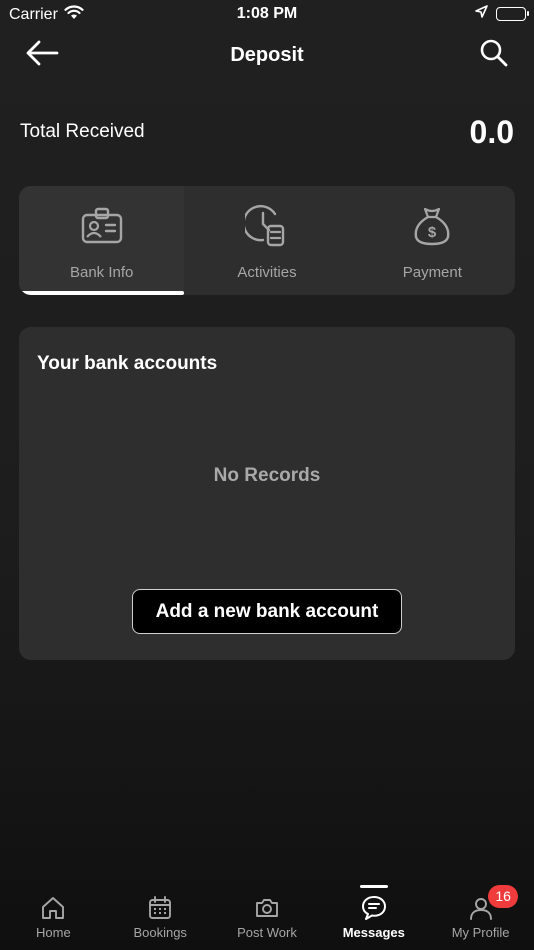 Image resolution: width=534 pixels, height=950 pixels. I want to click on search-button, so click(494, 55).